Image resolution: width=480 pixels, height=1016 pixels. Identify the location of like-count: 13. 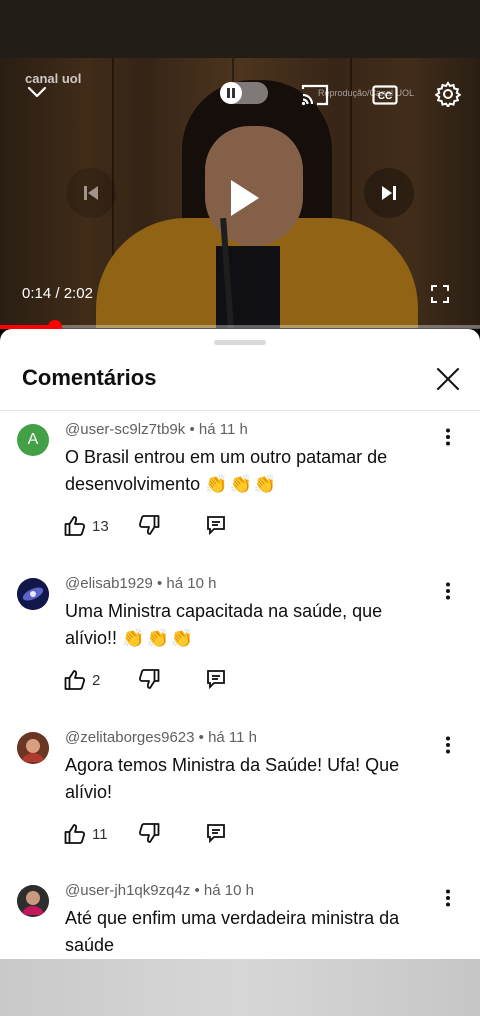
(100, 526).